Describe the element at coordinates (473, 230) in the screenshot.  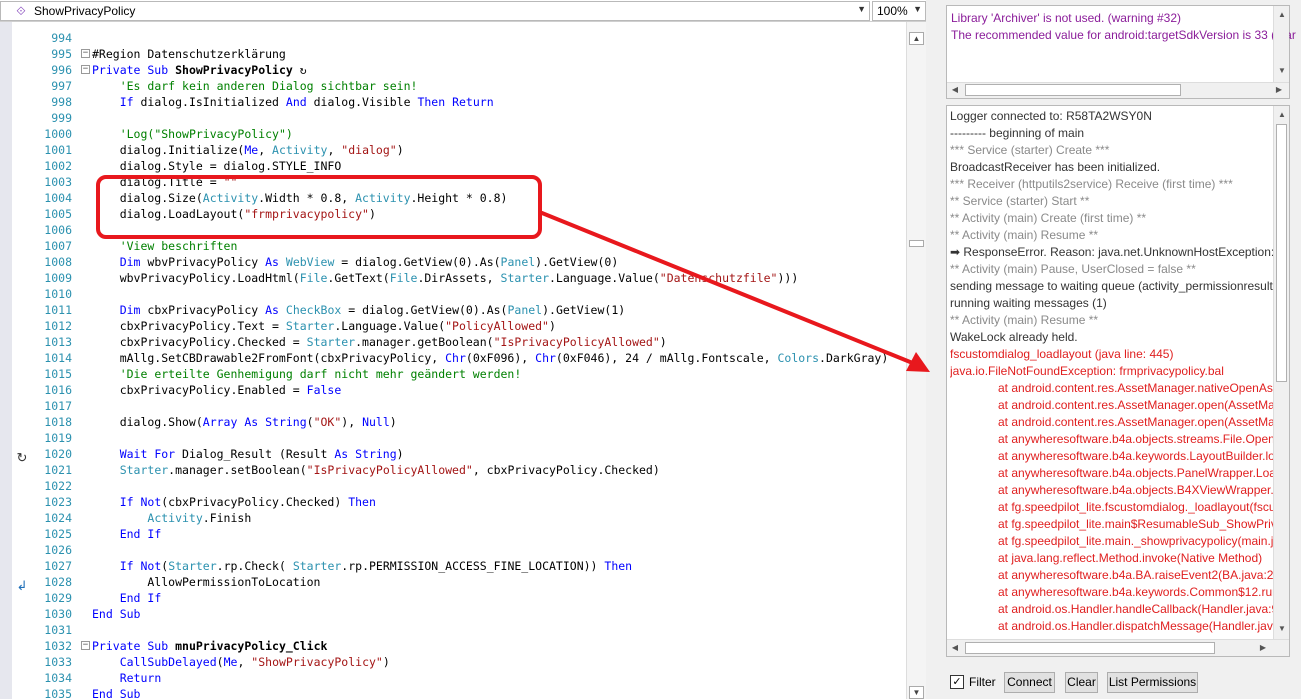
I see `code-line: 1006` at that location.